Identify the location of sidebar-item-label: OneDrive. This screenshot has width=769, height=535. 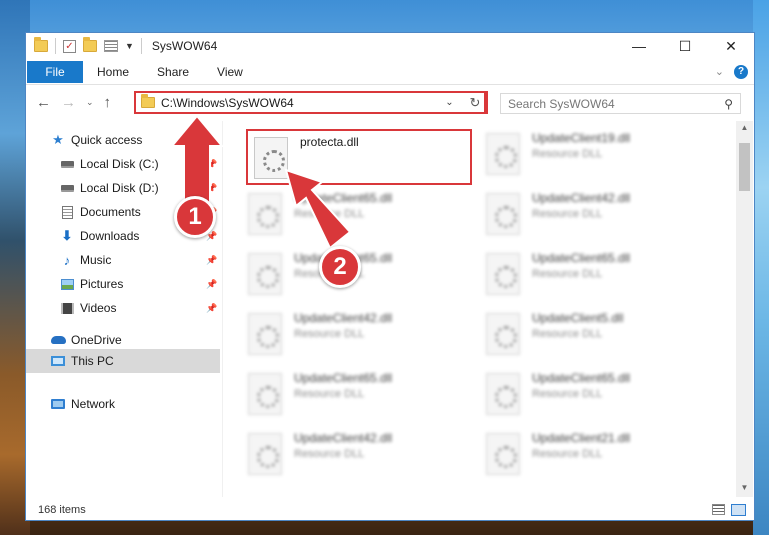
(96, 340).